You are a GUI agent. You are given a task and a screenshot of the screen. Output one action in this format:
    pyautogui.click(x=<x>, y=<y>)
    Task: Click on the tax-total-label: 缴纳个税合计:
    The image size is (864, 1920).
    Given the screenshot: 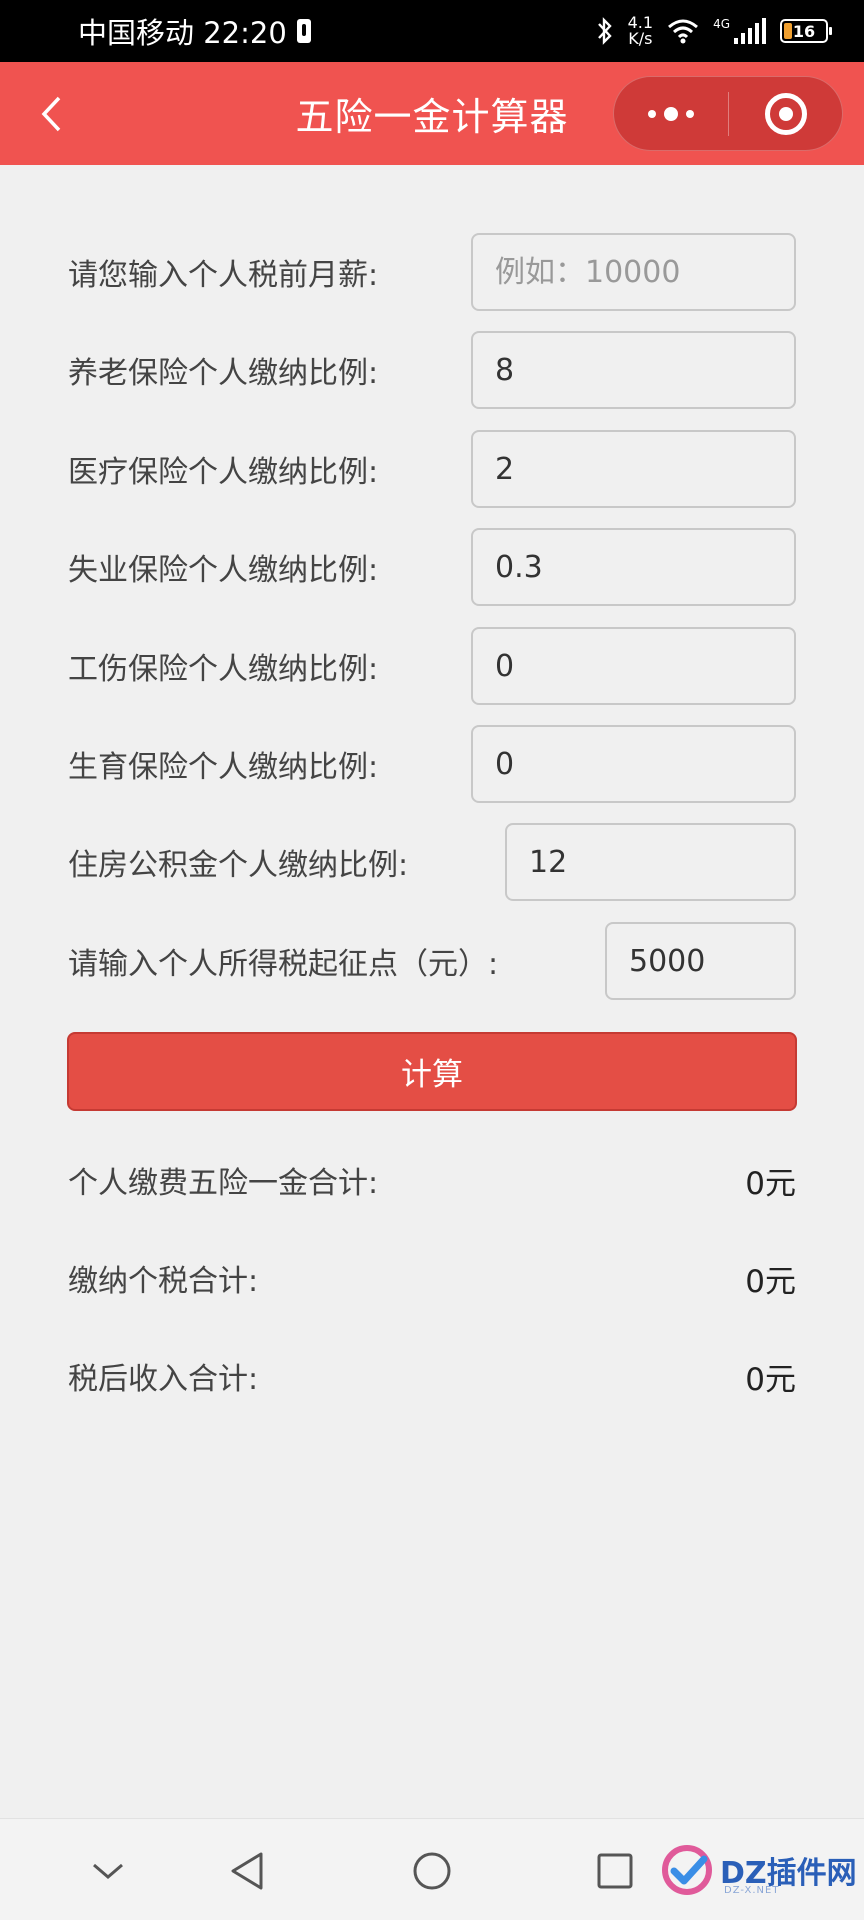 What is the action you would take?
    pyautogui.click(x=163, y=1281)
    